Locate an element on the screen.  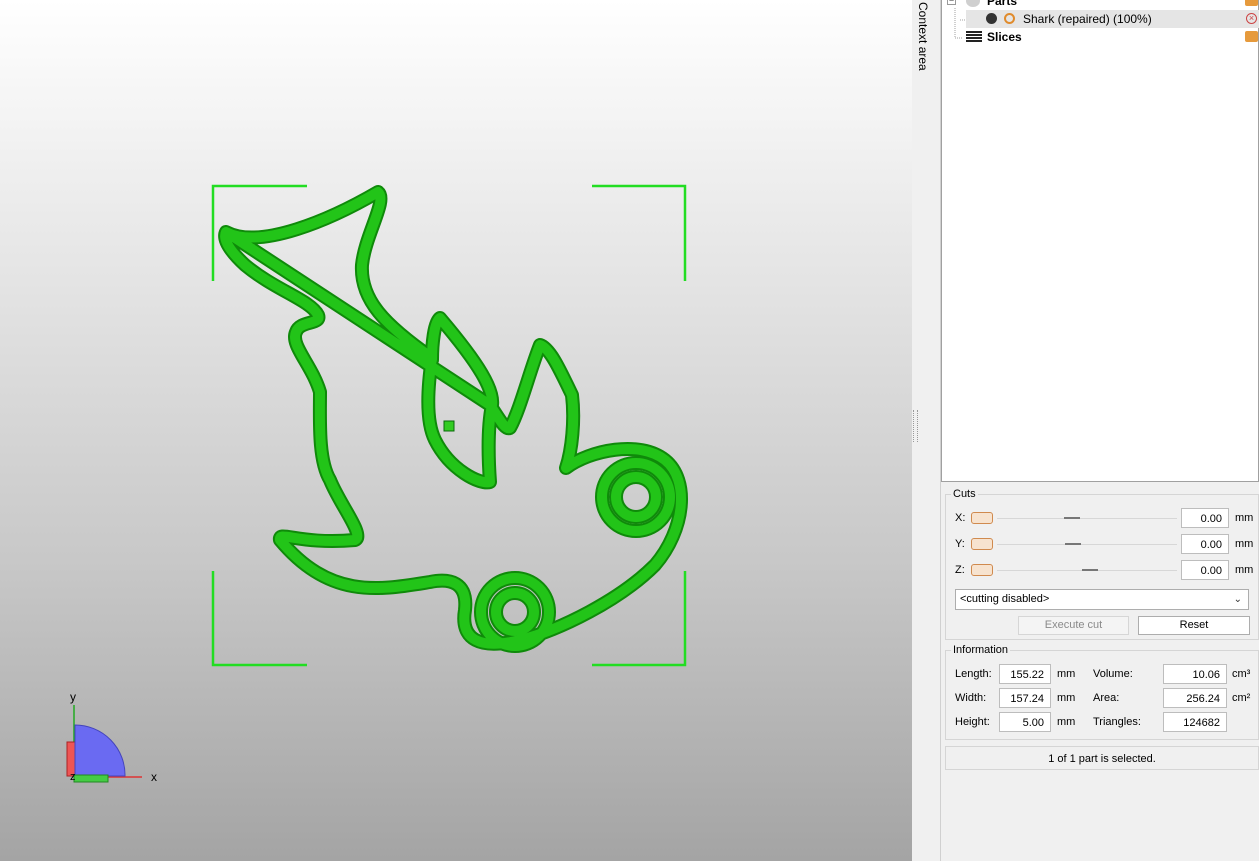
cut-y-unit: mm is located at coordinates (1244, 544).